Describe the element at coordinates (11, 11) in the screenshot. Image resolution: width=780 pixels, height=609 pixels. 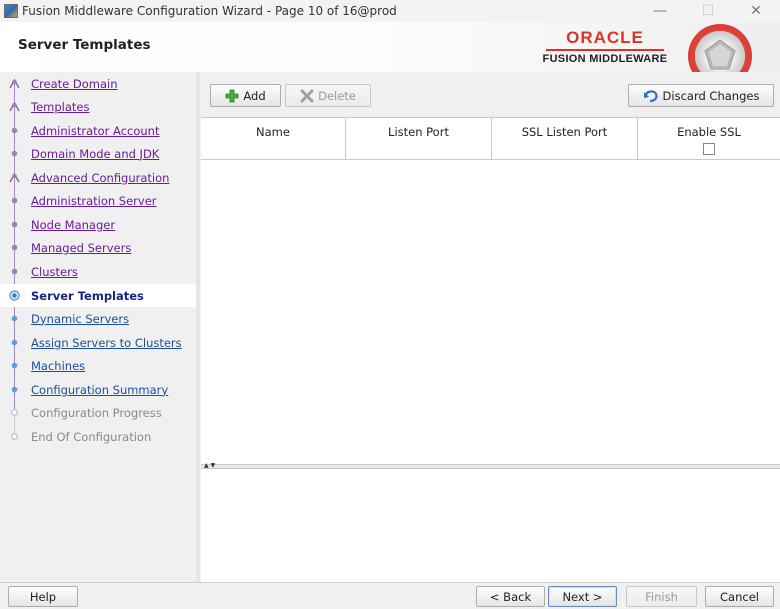
I see `app-icon` at that location.